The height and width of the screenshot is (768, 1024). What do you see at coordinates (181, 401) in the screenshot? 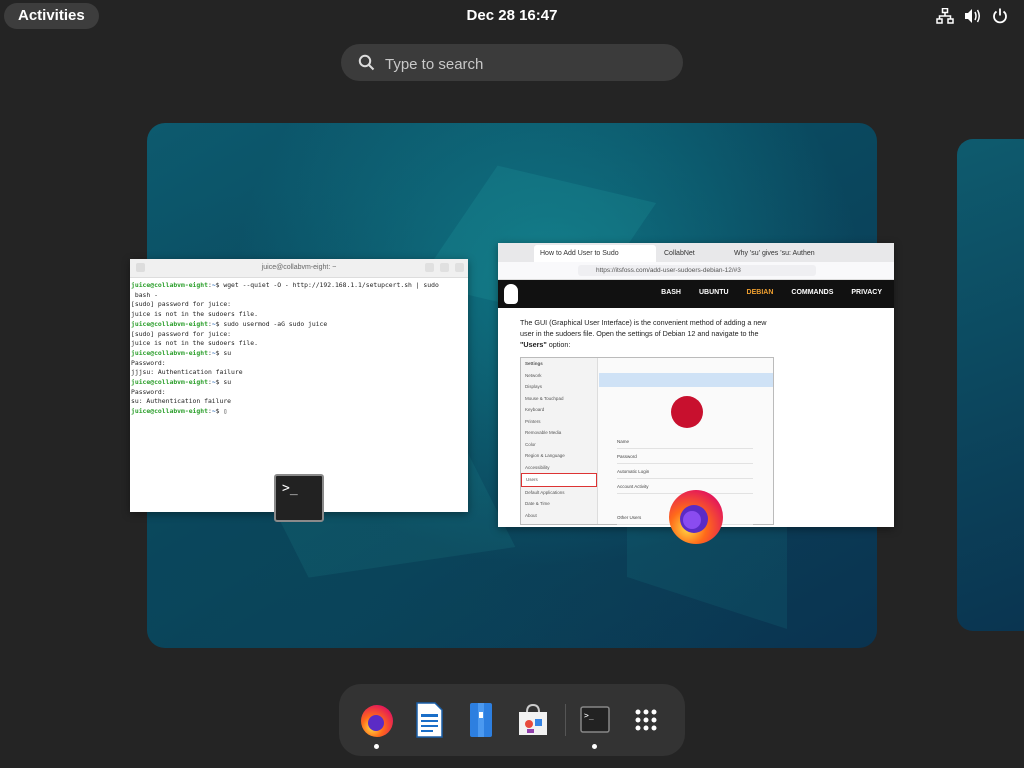
I see `terminal-line: su: Authentication failure` at bounding box center [181, 401].